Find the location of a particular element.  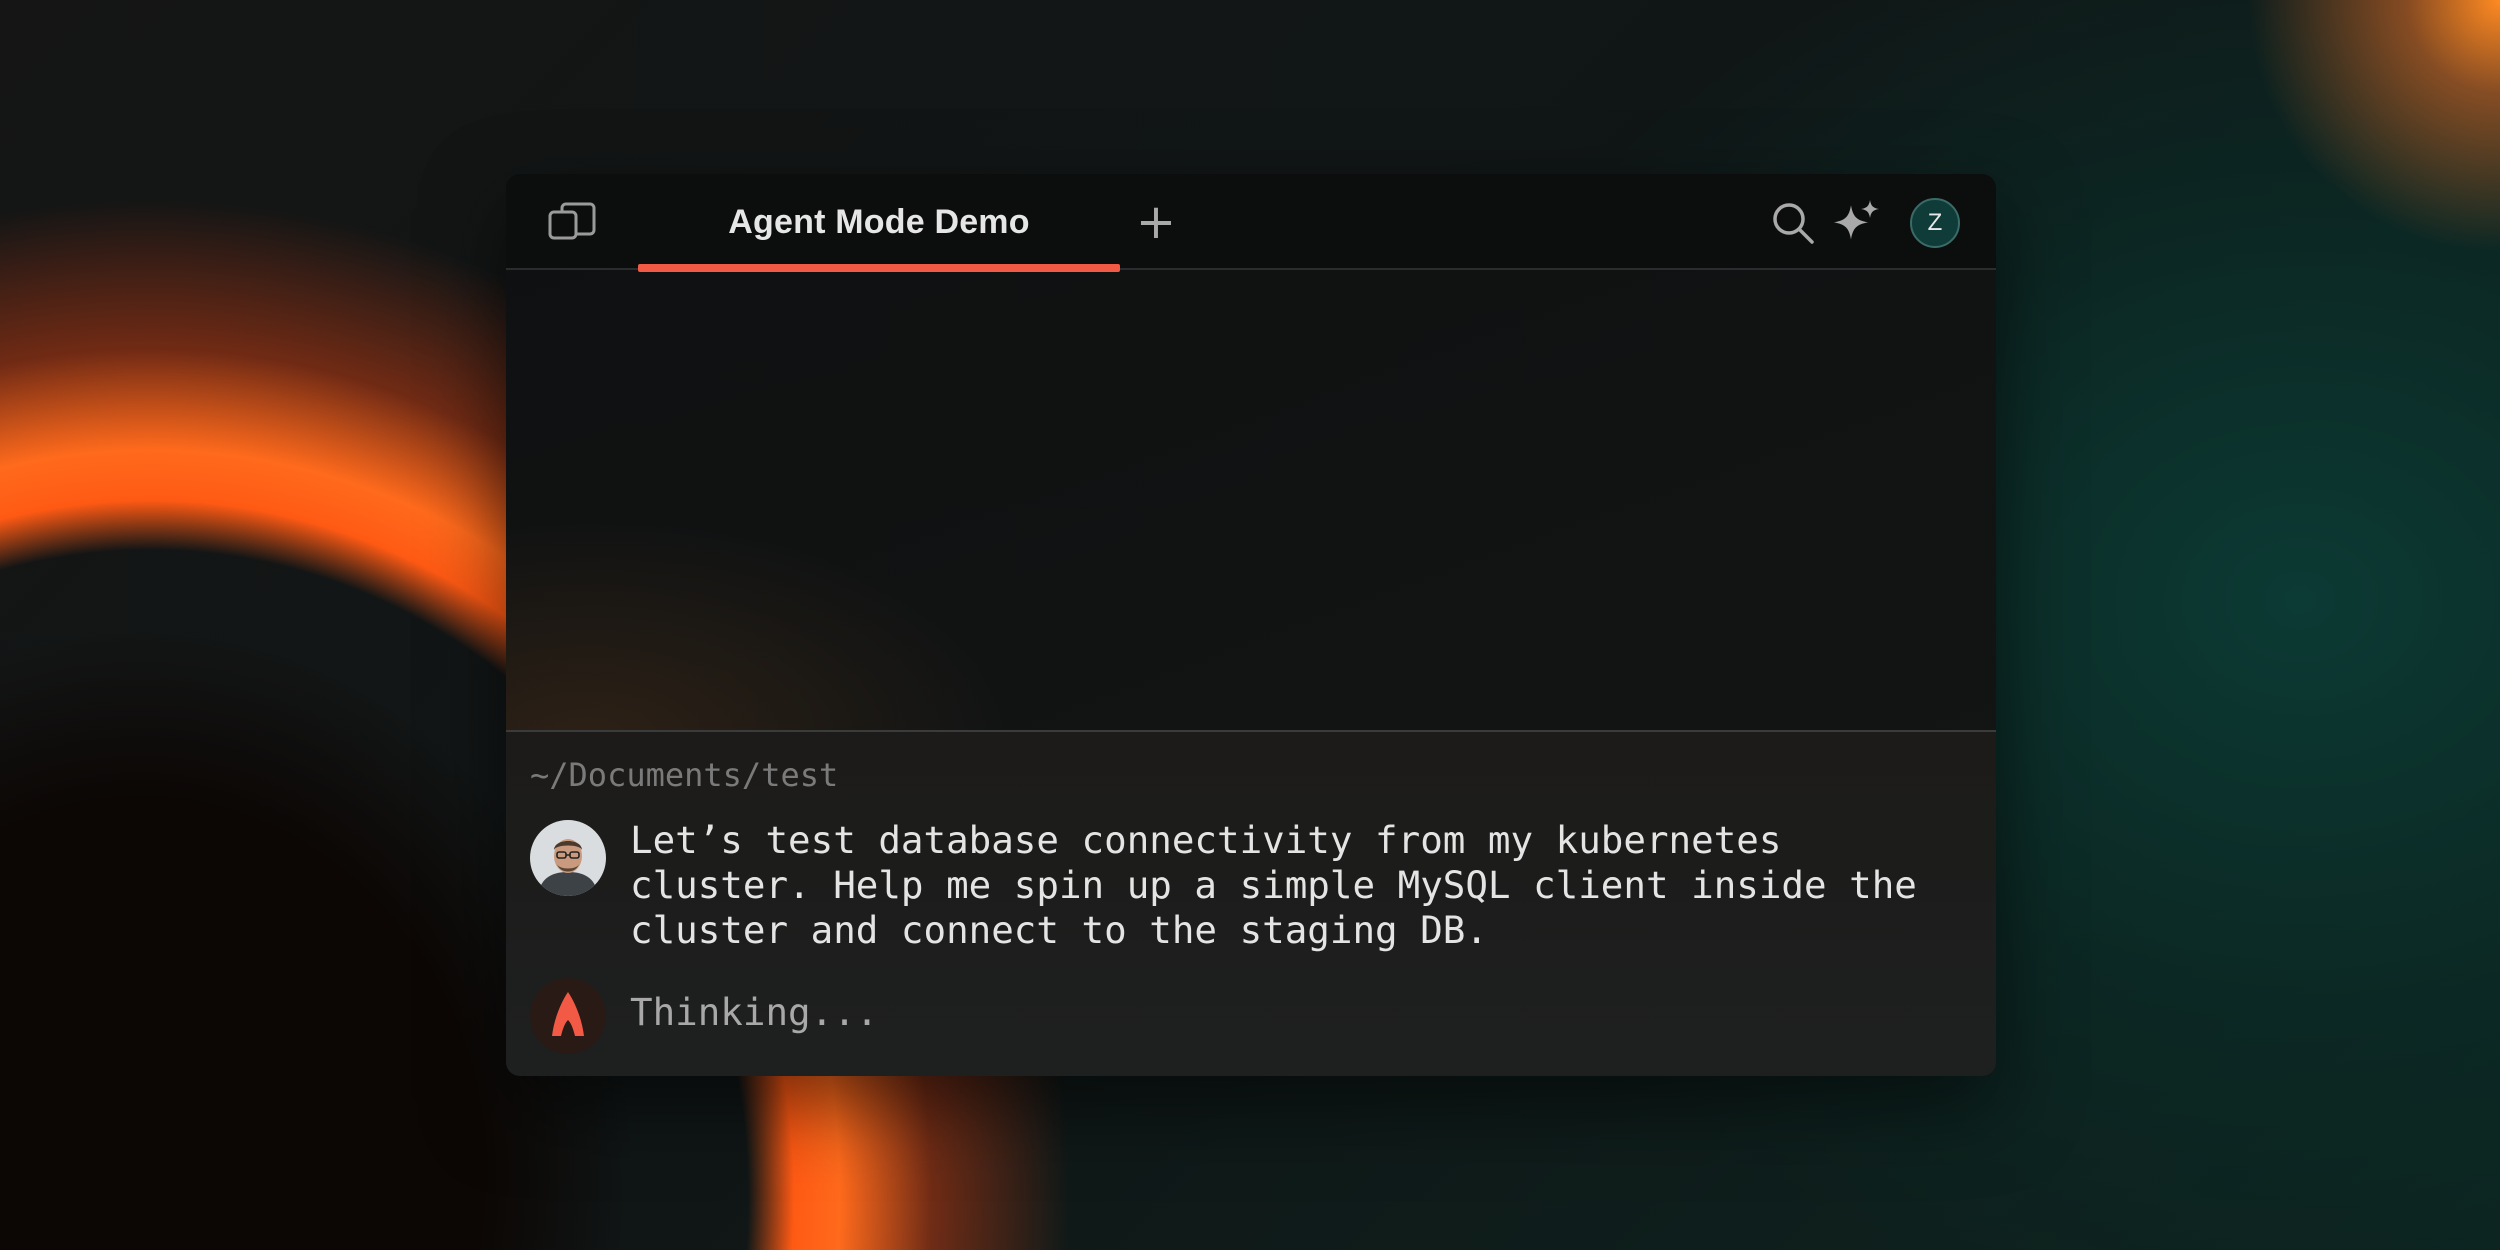

tab-agent-mode-demo: Agent Mode Demo is located at coordinates (879, 222).